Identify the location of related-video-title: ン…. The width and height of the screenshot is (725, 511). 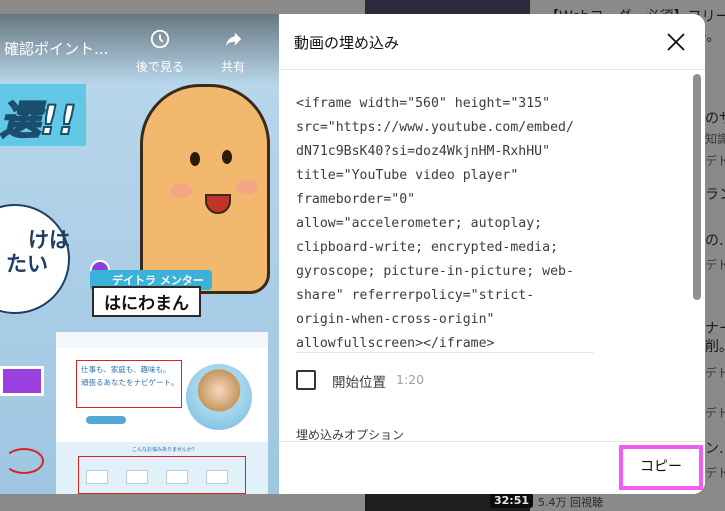
(715, 449).